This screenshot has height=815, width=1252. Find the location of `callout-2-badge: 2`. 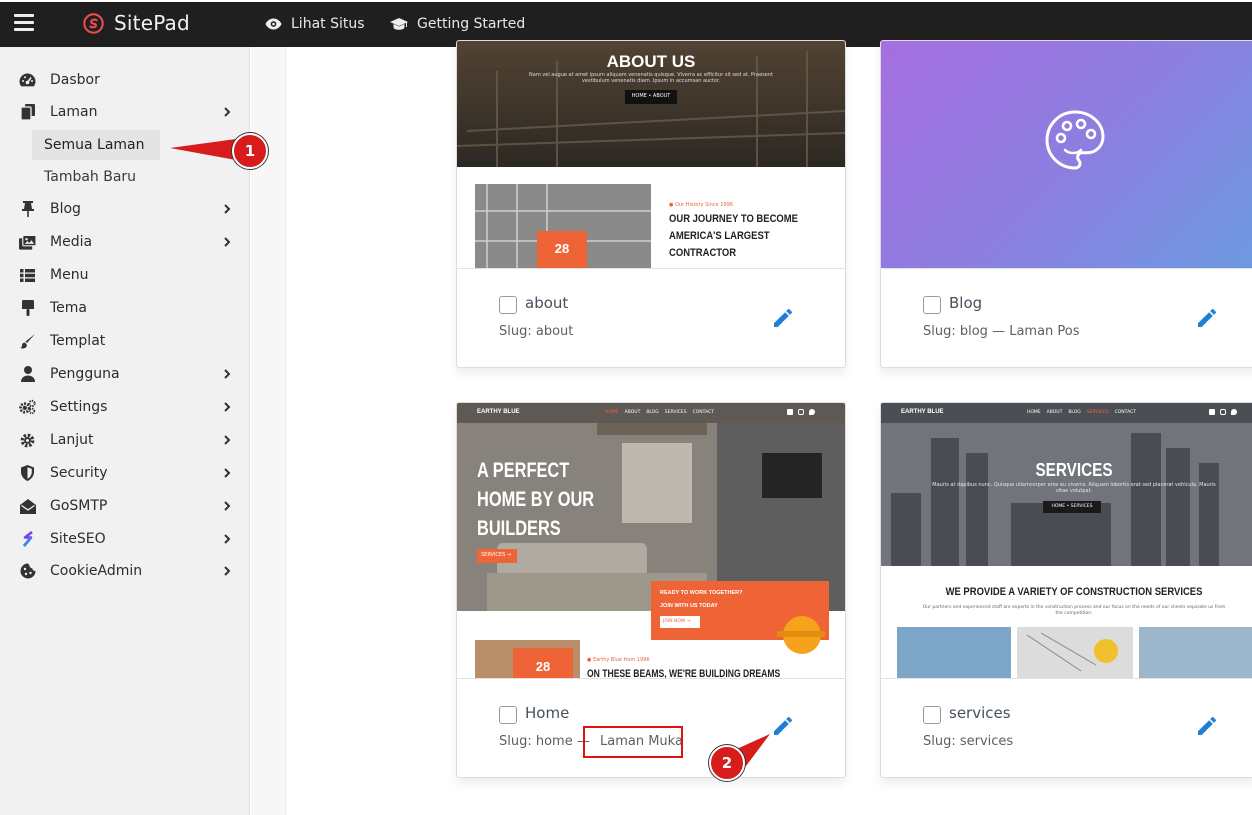

callout-2-badge: 2 is located at coordinates (727, 763).